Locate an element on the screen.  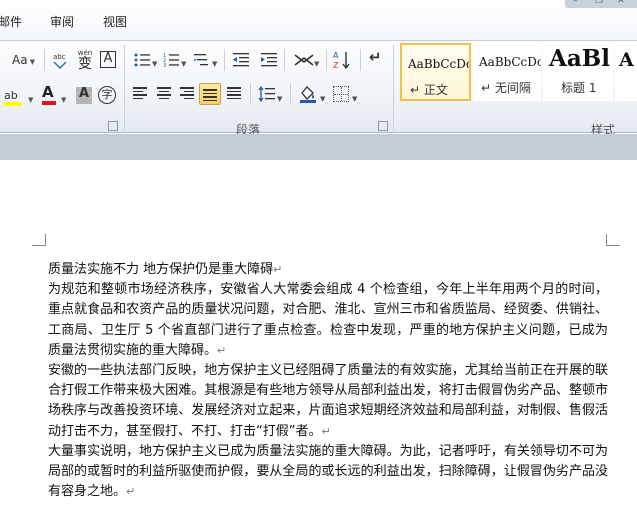
chinese-layout-icon is located at coordinates (304, 60).